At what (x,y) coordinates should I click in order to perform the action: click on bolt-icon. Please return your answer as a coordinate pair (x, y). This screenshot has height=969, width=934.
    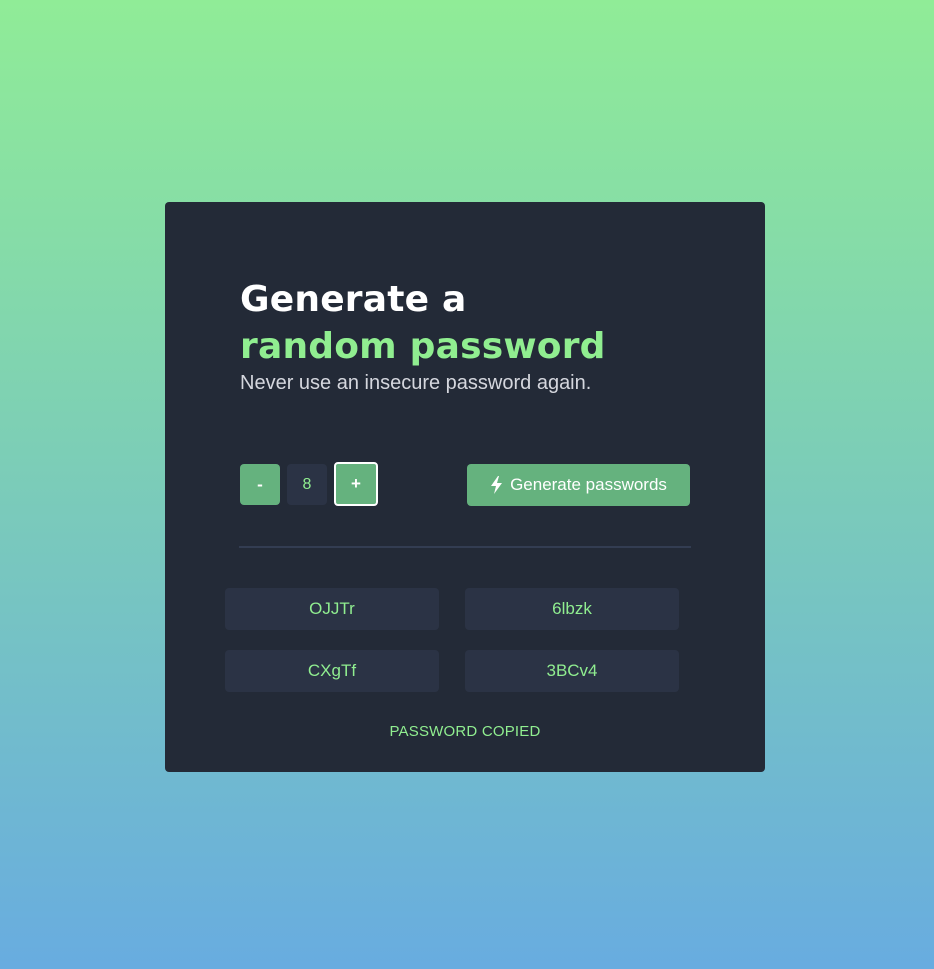
    Looking at the image, I should click on (496, 485).